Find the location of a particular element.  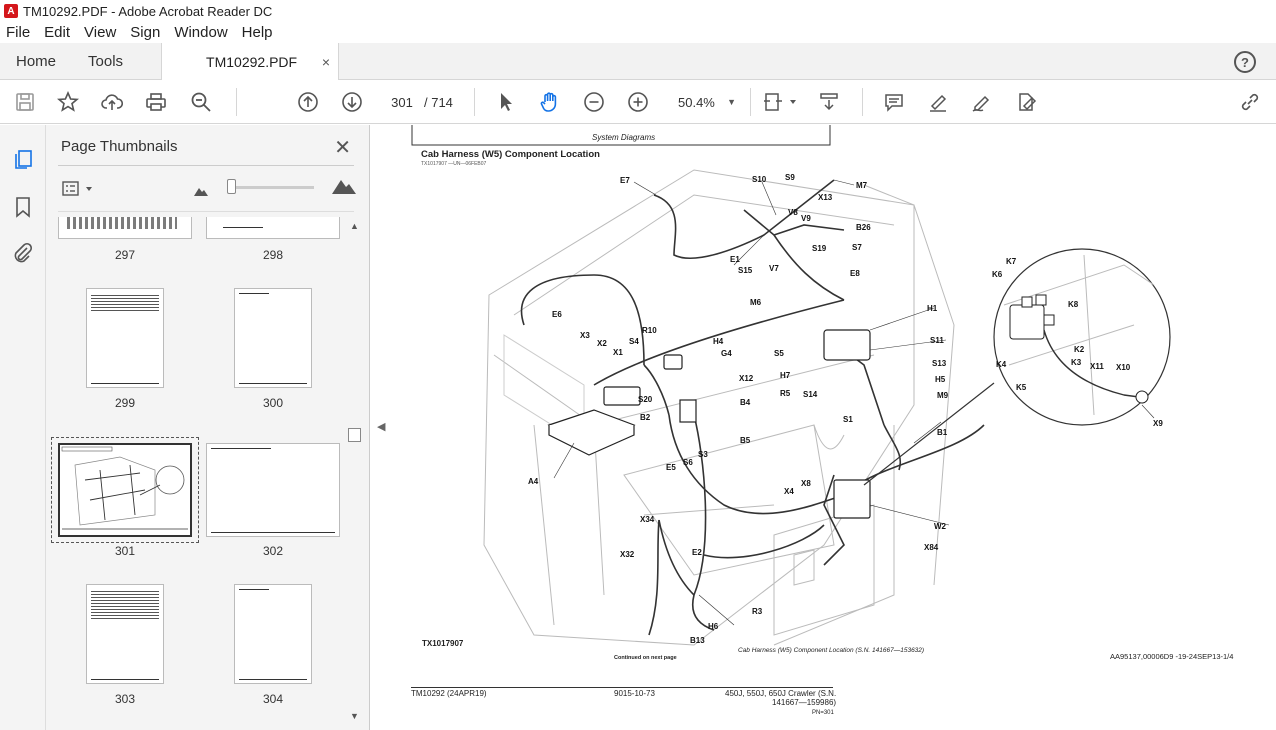

scroll-down-icon: ▼ is located at coordinates (354, 716).